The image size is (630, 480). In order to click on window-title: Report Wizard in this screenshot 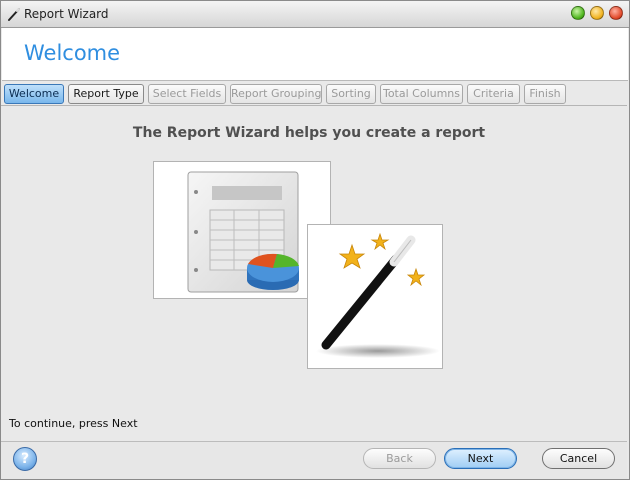, I will do `click(66, 14)`.